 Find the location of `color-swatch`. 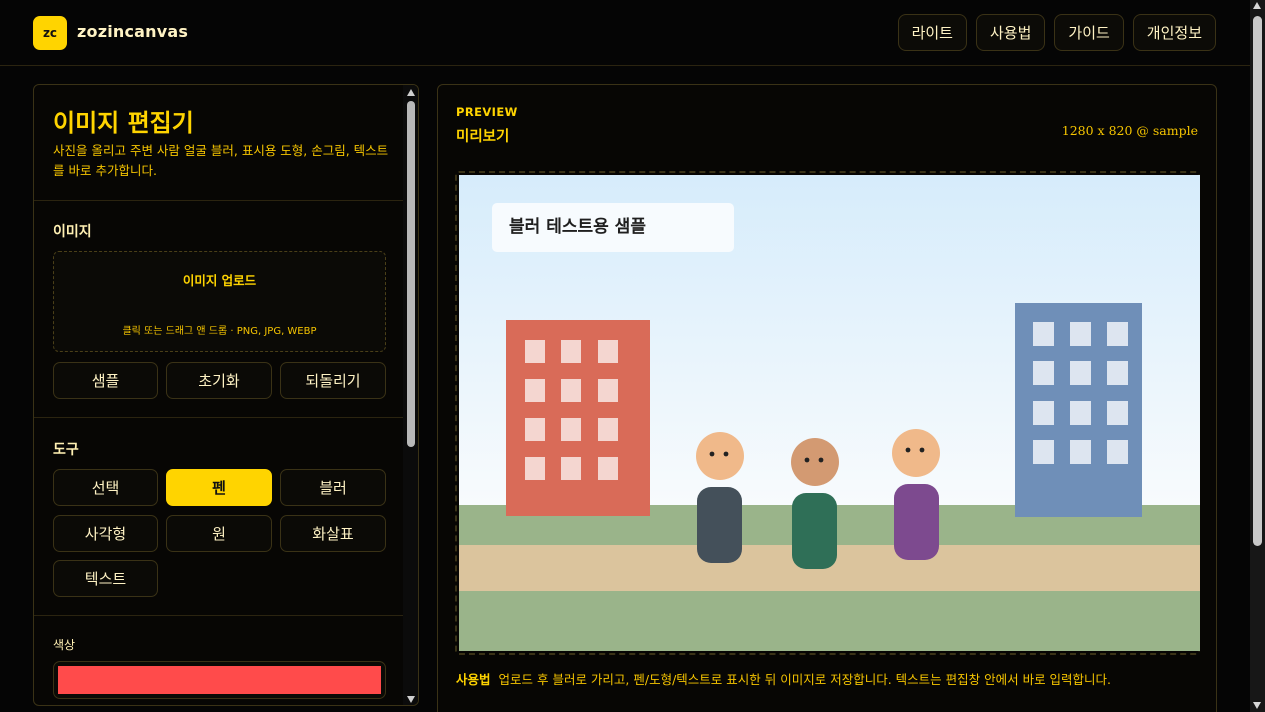

color-swatch is located at coordinates (219, 680).